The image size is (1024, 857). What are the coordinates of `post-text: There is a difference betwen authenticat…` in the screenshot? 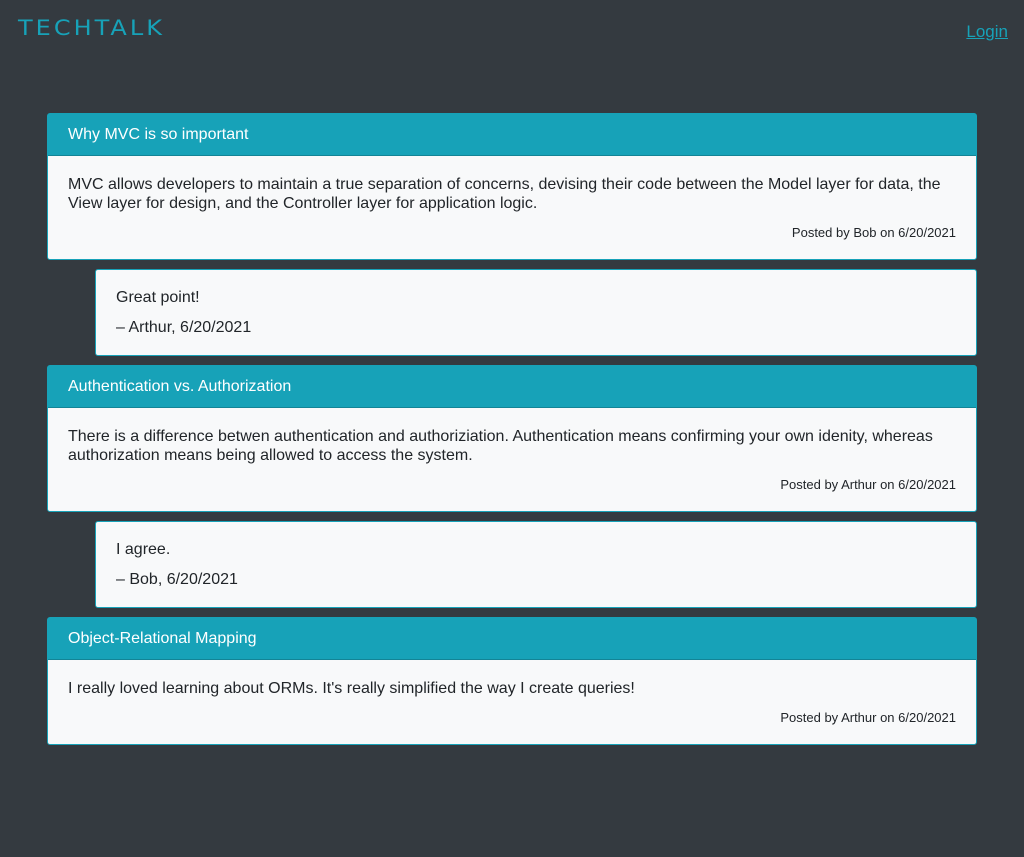 It's located at (500, 446).